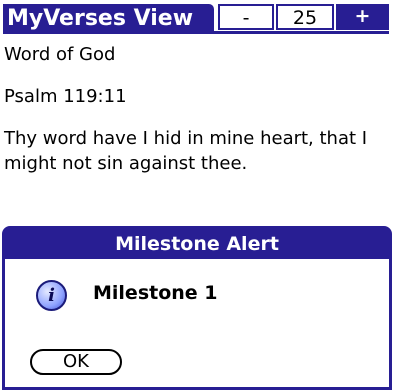 The width and height of the screenshot is (394, 392). Describe the element at coordinates (60, 54) in the screenshot. I see `verse-heading: Word of God` at that location.